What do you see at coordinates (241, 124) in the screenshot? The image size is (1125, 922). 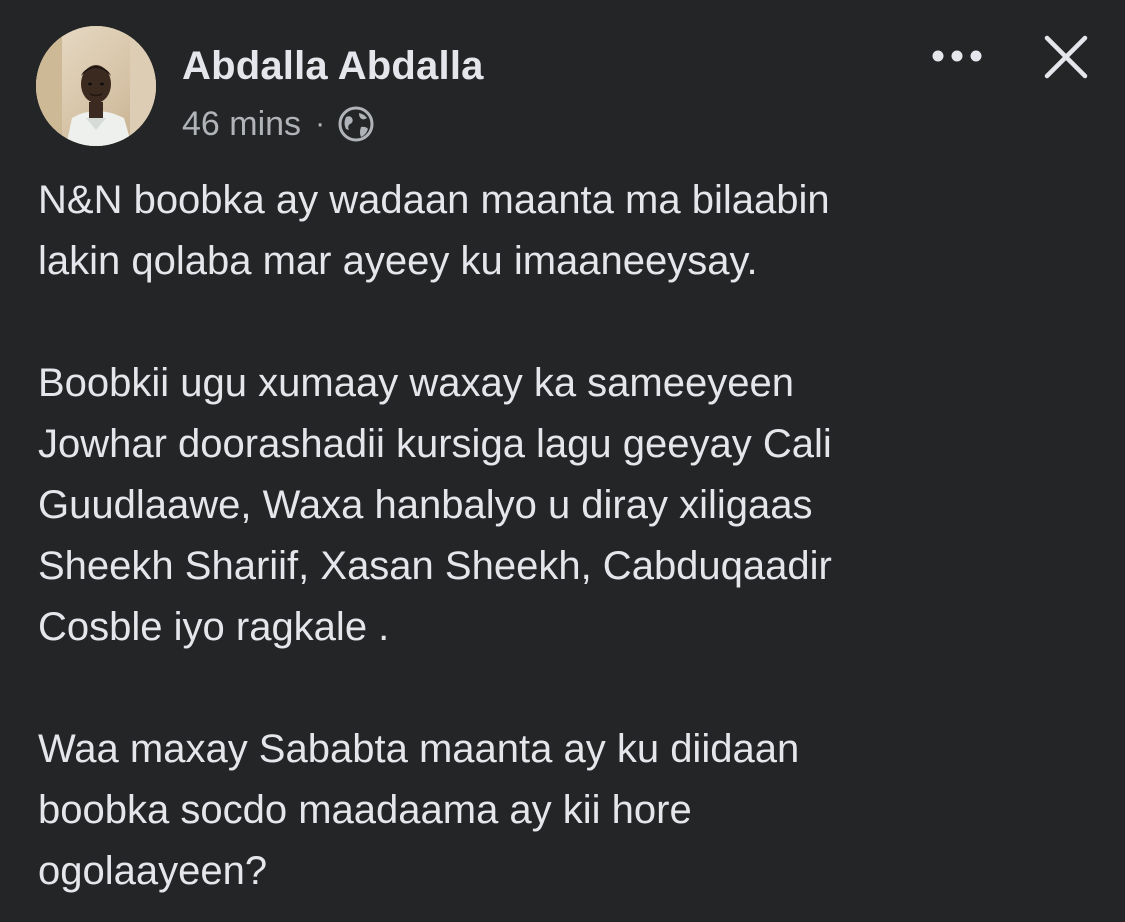 I see `post-timestamp: 46 mins` at bounding box center [241, 124].